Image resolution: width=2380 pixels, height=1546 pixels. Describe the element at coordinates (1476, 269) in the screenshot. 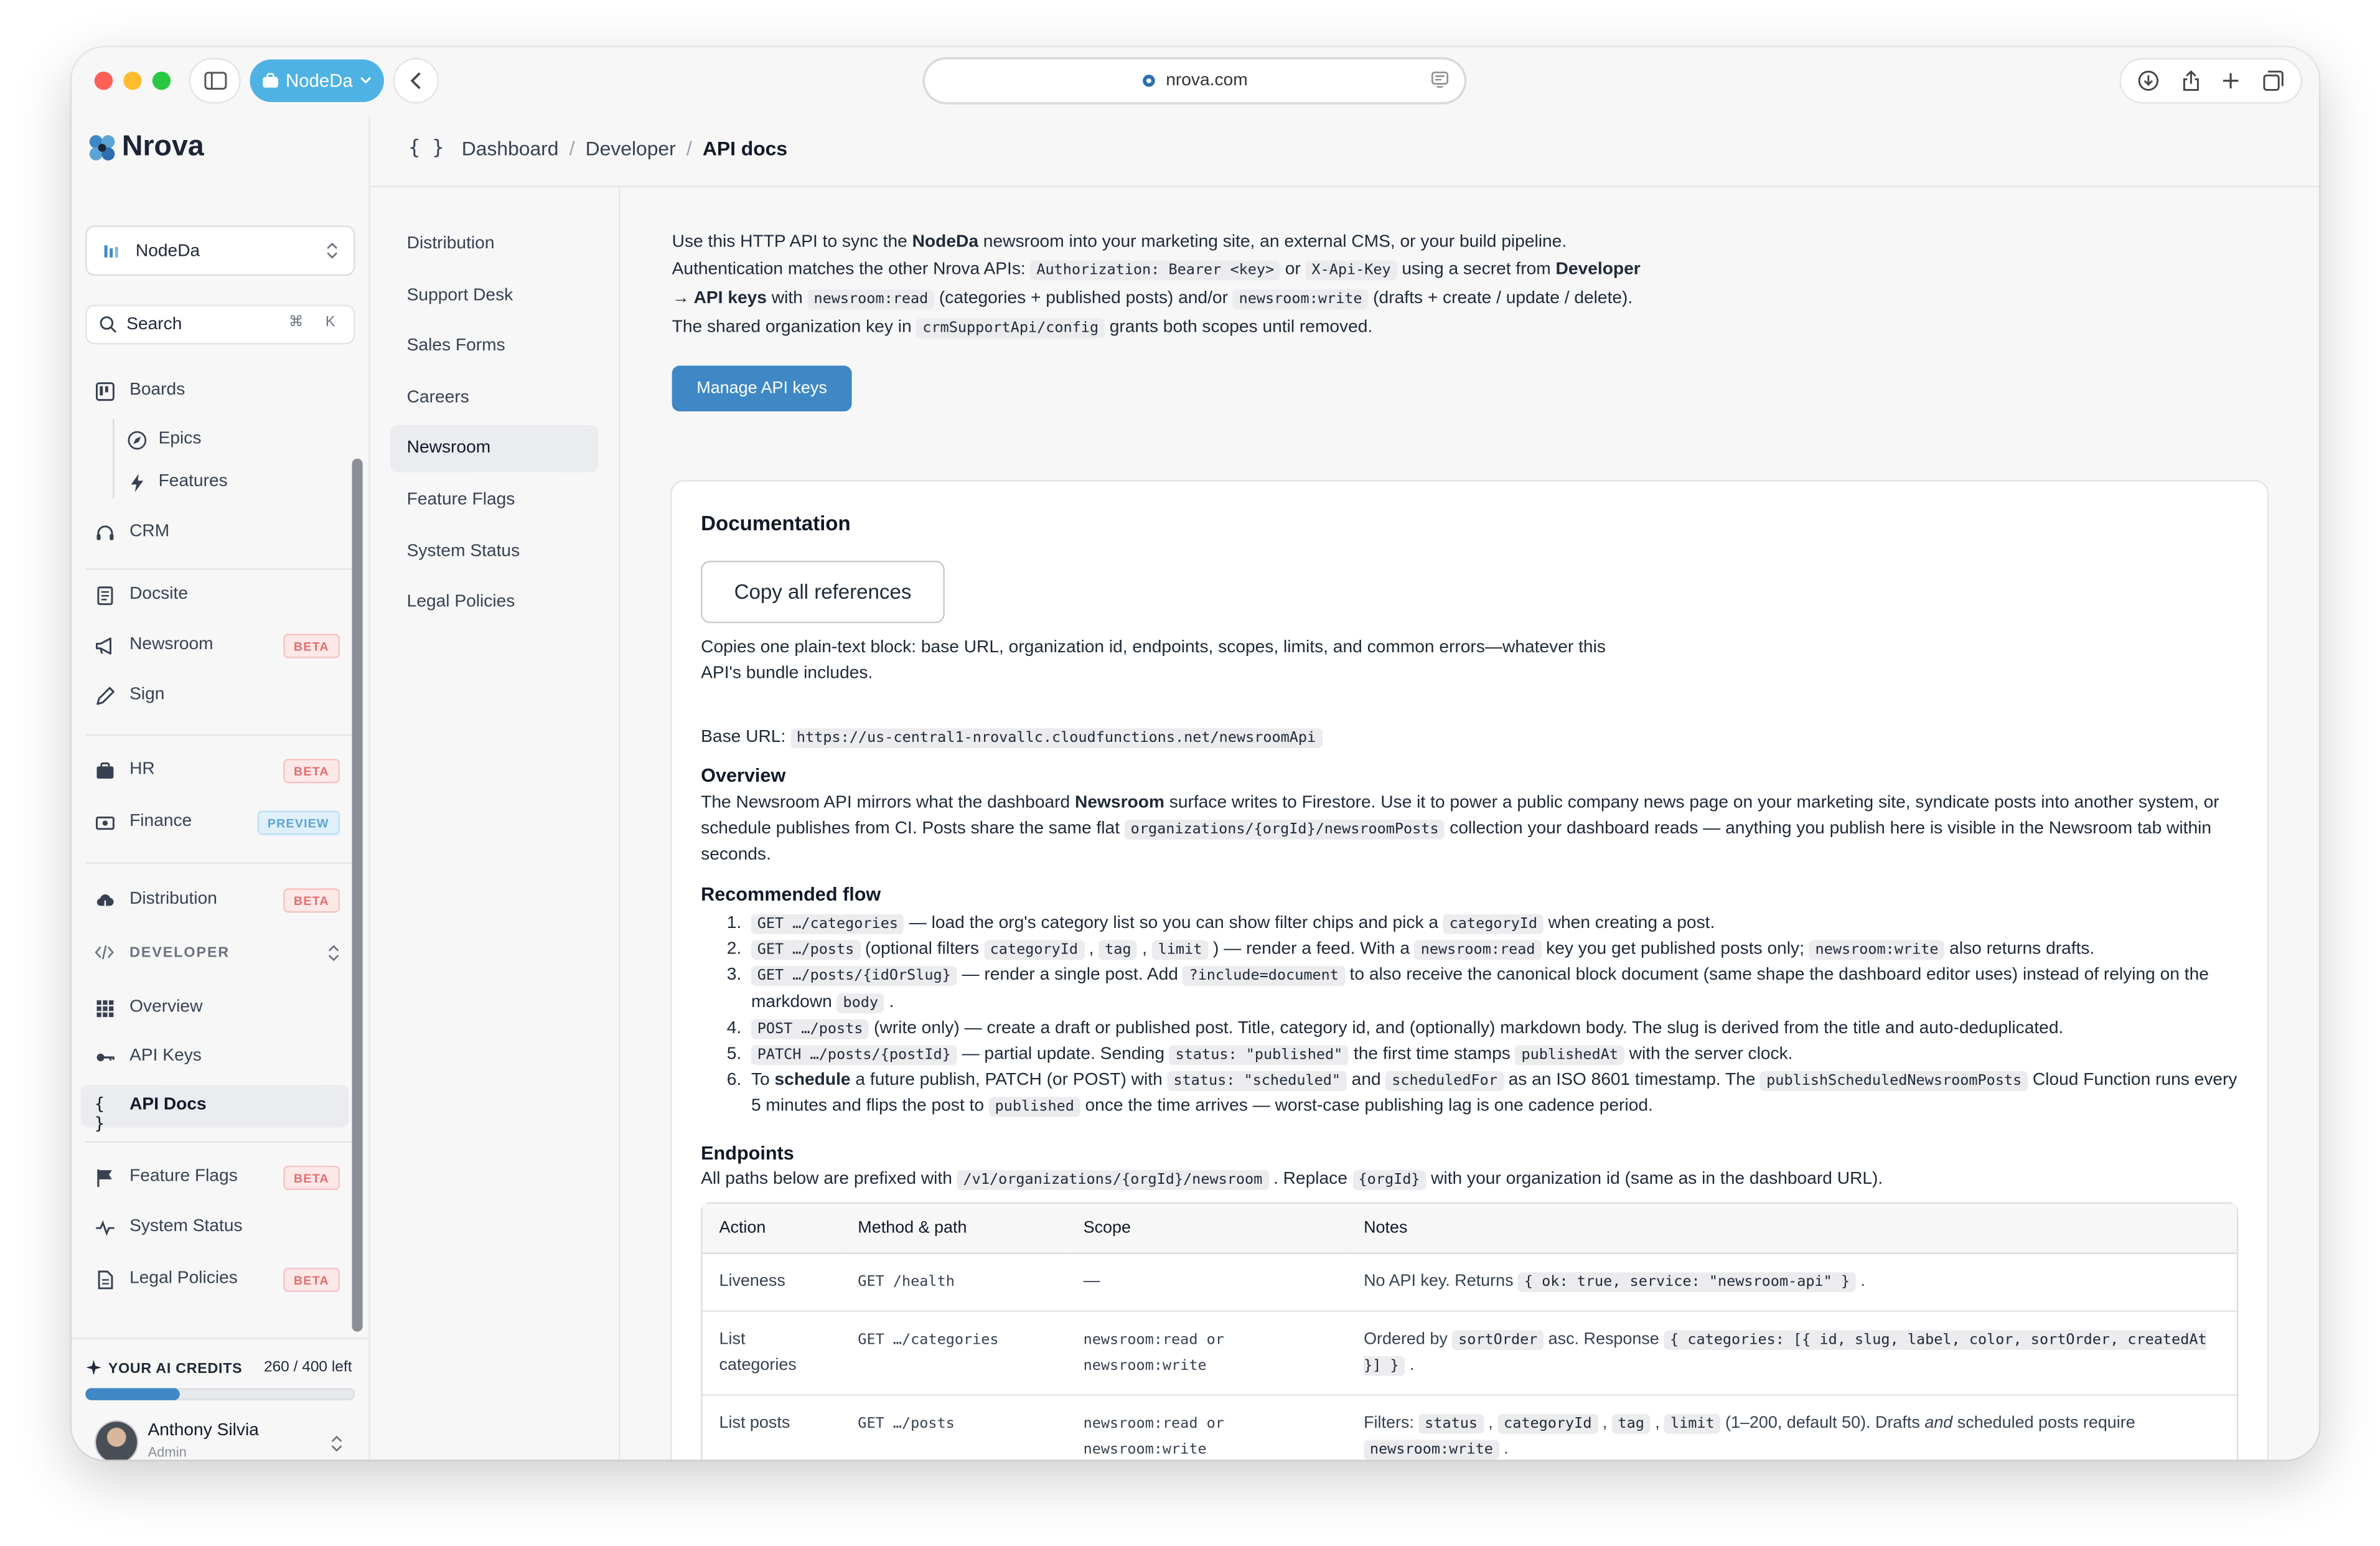

I see `text: using a secret from` at that location.